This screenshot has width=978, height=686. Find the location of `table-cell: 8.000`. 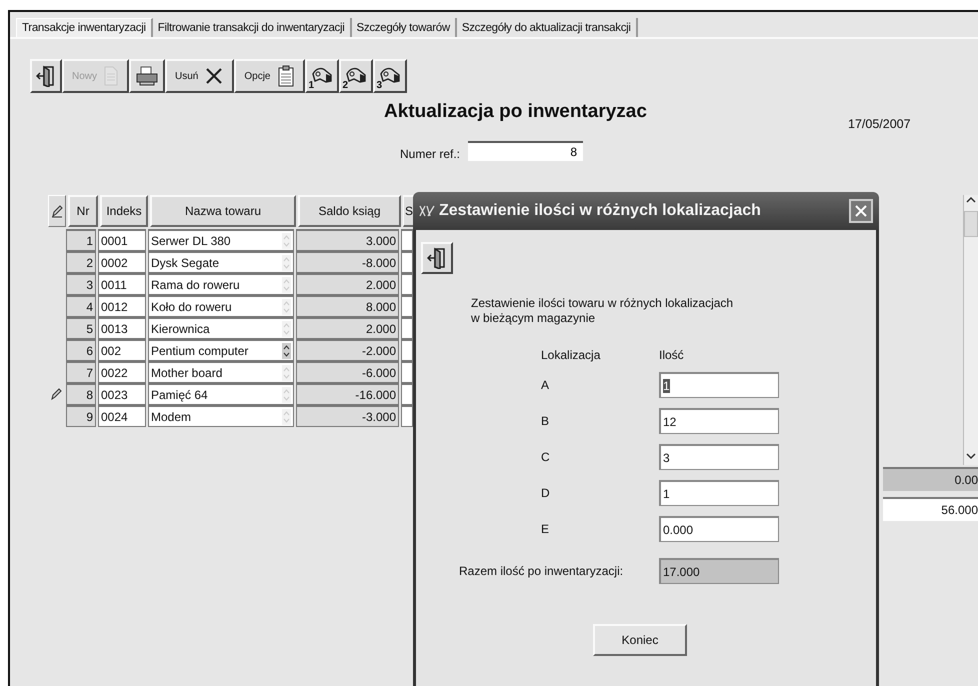

table-cell: 8.000 is located at coordinates (347, 306).